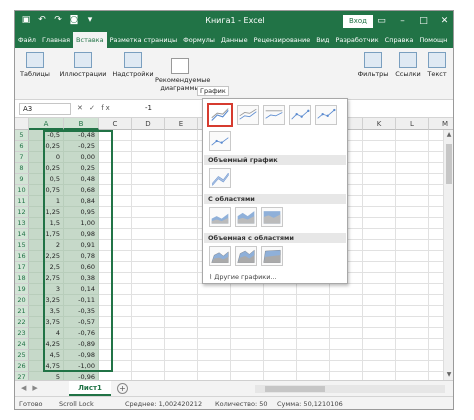 This screenshot has width=474, height=420. What do you see at coordinates (423, 21) in the screenshot?
I see `maximize-icon: □` at bounding box center [423, 21].